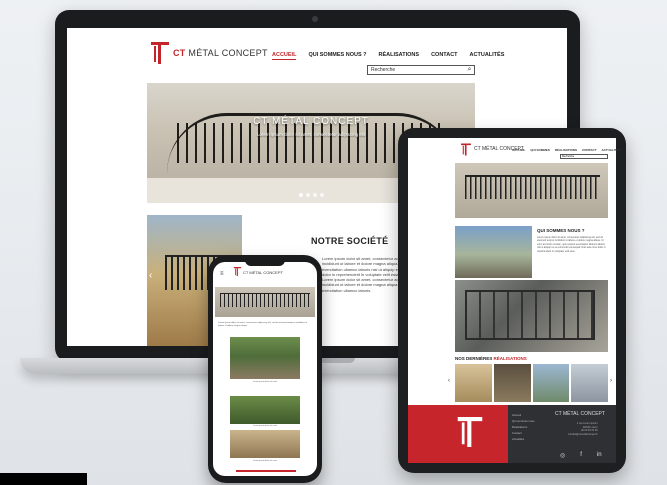 The height and width of the screenshot is (485, 667). Describe the element at coordinates (311, 195) in the screenshot. I see `slider-dots` at that location.